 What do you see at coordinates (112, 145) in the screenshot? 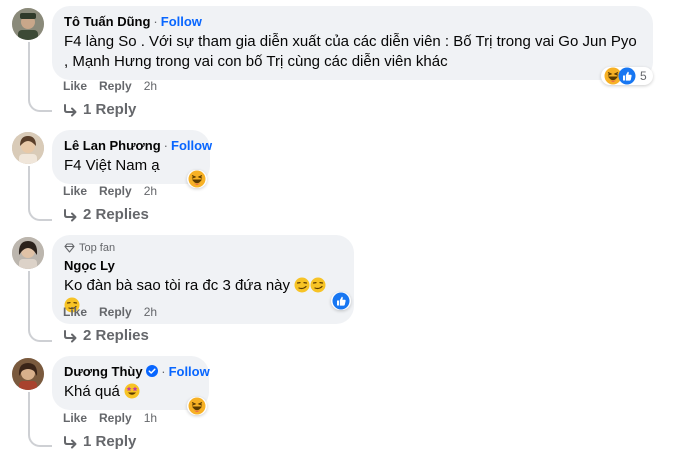
I see `author-name: Lê Lan Phương` at bounding box center [112, 145].